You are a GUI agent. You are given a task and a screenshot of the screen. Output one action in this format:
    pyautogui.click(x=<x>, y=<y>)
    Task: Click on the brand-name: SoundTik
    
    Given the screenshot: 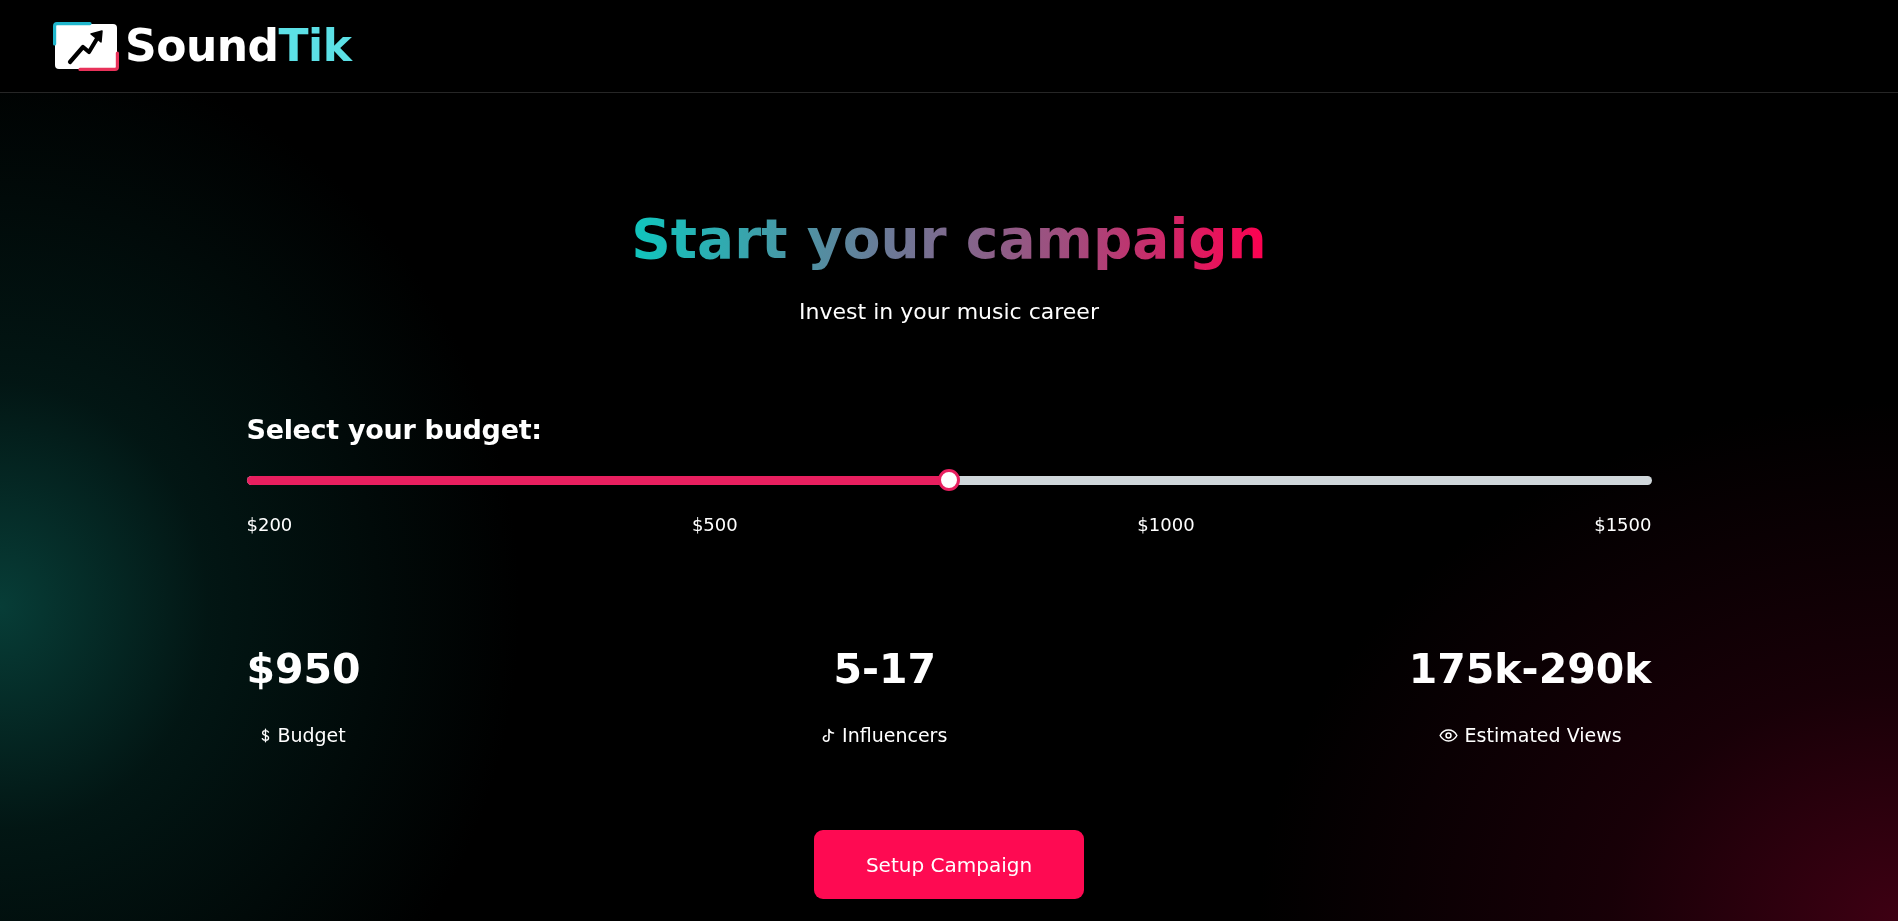 What is the action you would take?
    pyautogui.click(x=238, y=46)
    